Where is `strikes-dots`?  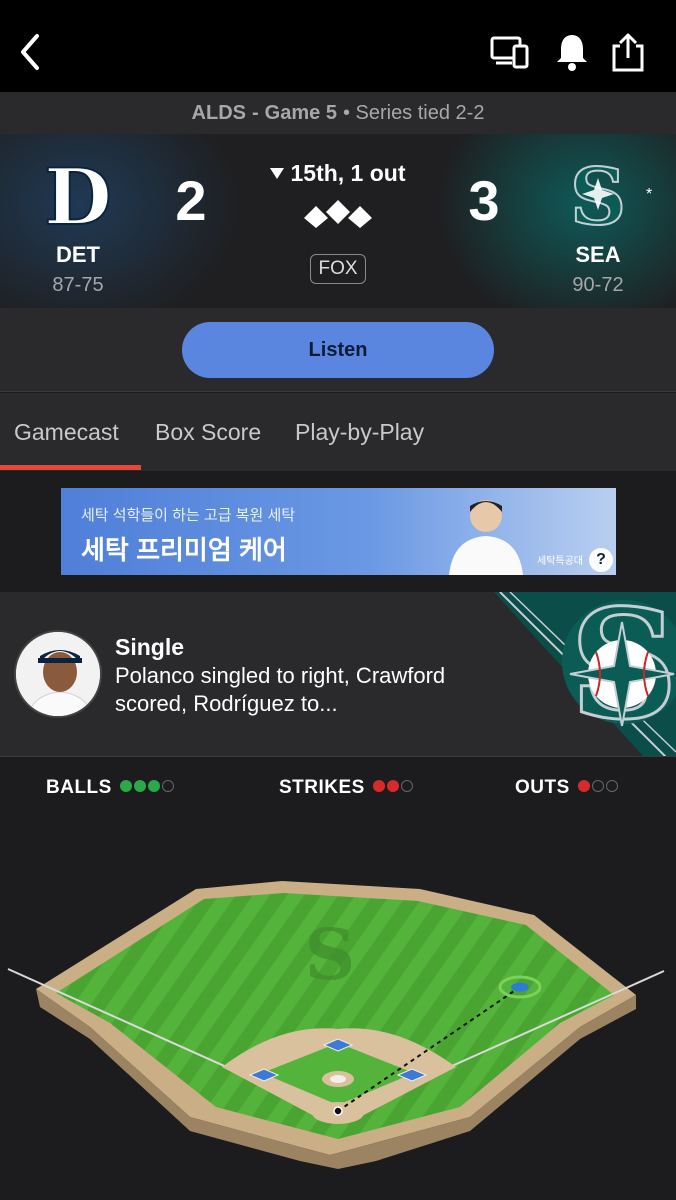
strikes-dots is located at coordinates (392, 787).